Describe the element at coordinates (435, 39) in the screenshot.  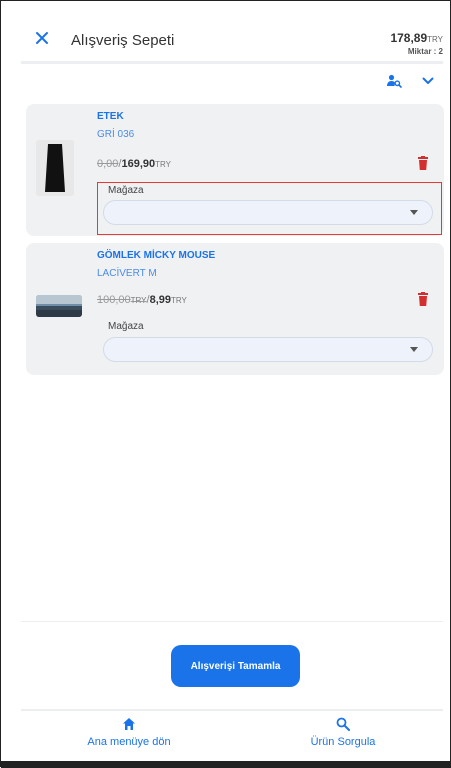
I see `total-currency: TRY` at that location.